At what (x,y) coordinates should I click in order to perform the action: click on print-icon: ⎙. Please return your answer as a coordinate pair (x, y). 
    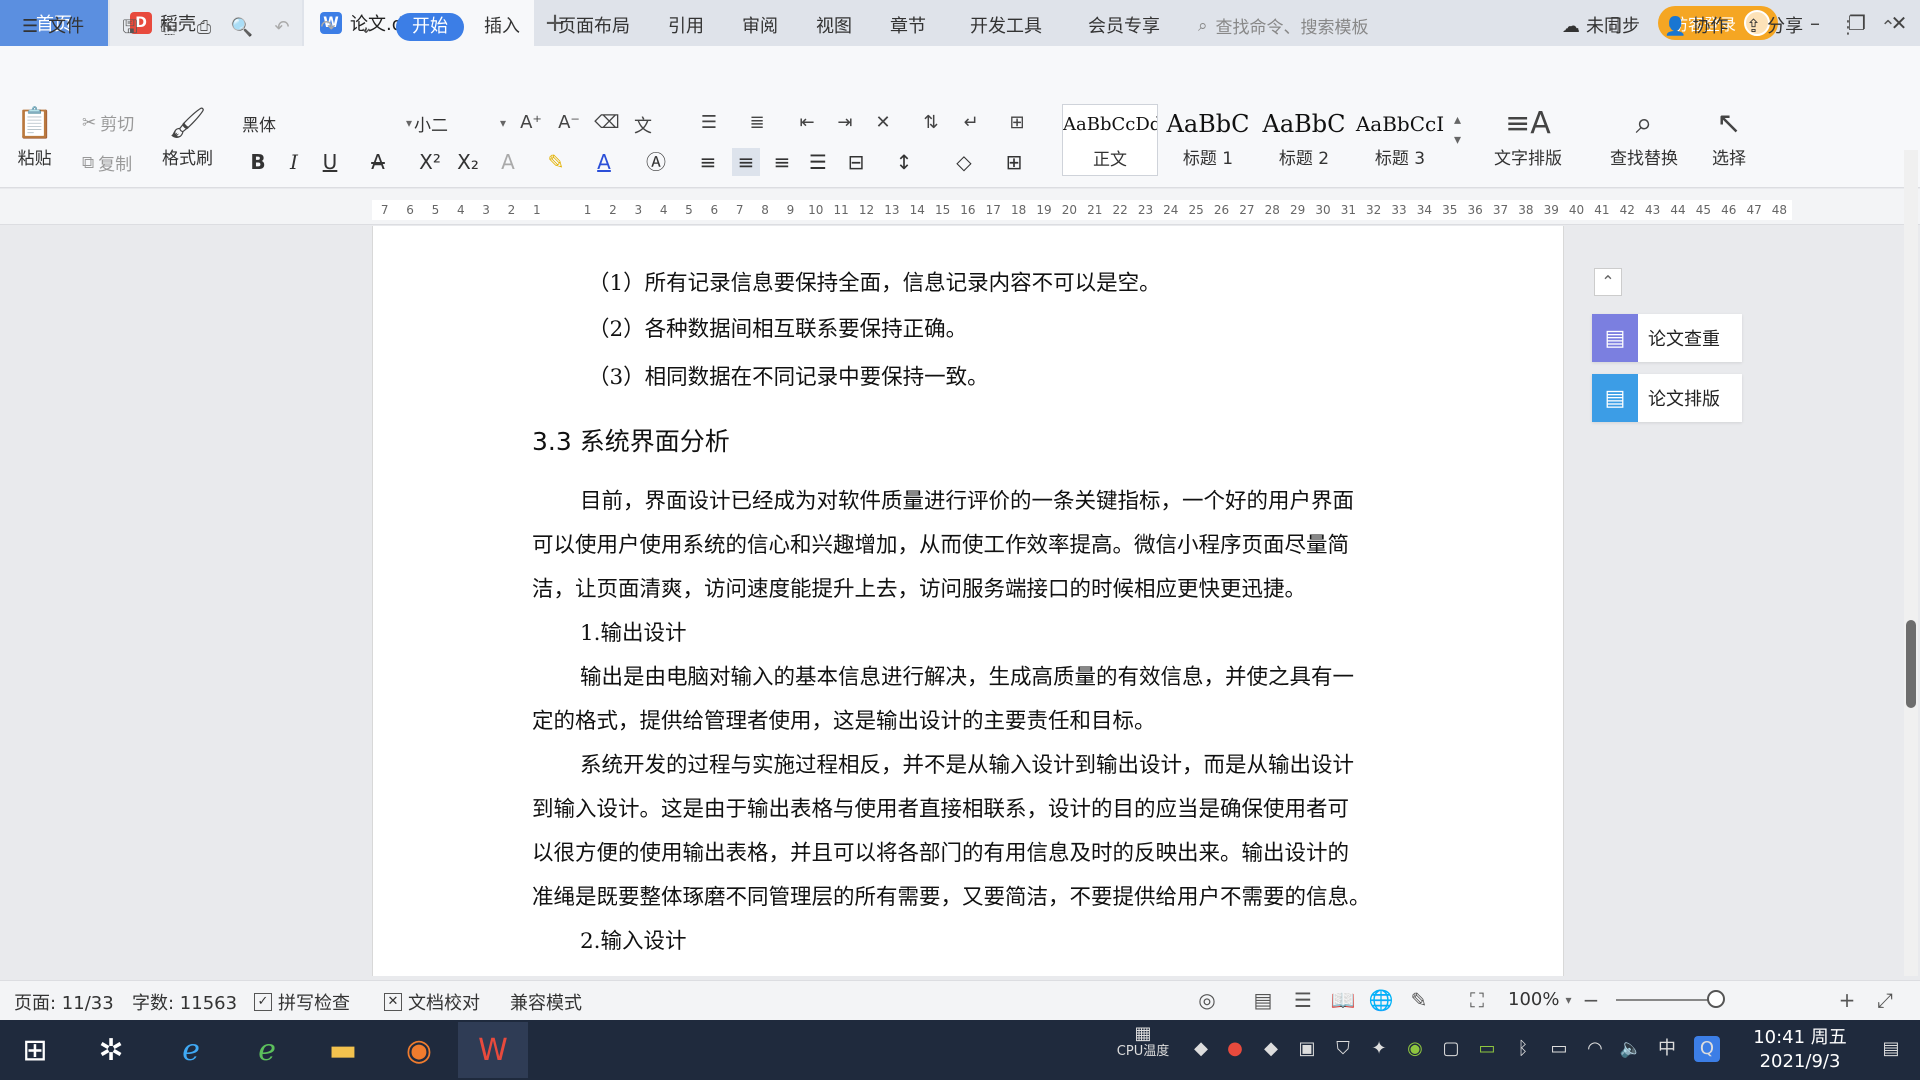
    Looking at the image, I should click on (204, 28).